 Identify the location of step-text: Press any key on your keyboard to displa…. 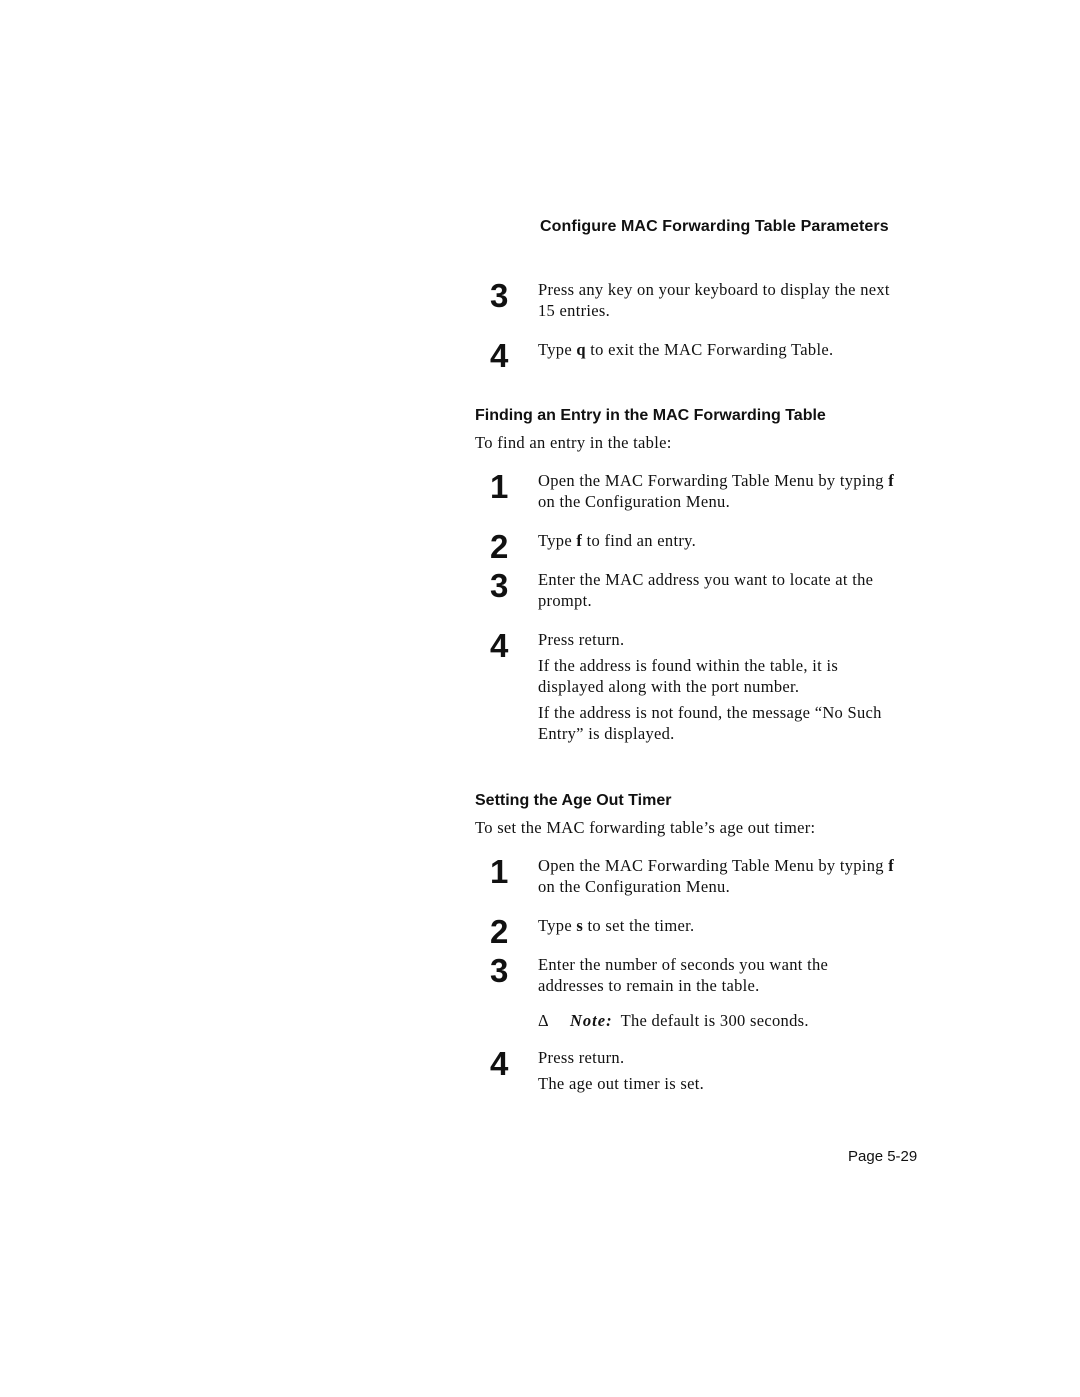
(718, 300).